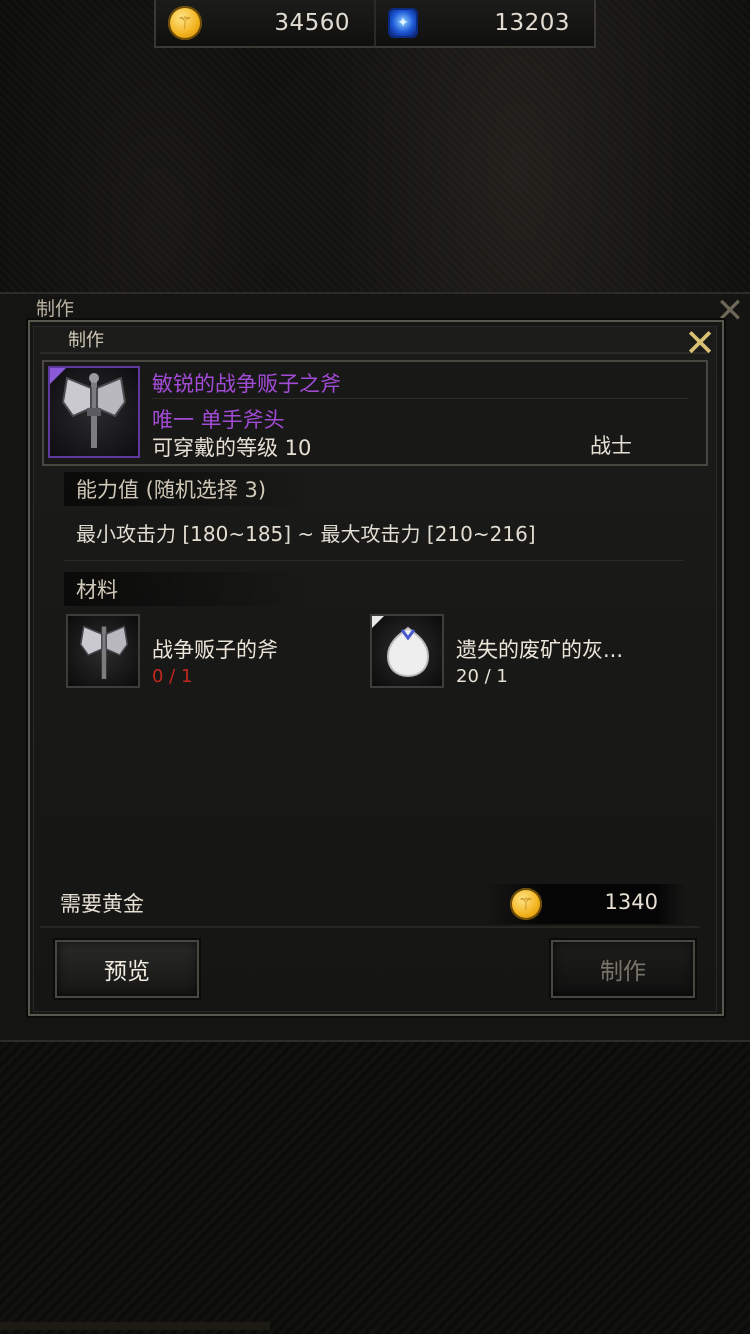 The image size is (750, 1334). What do you see at coordinates (86, 340) in the screenshot?
I see `panel-title: 制作` at bounding box center [86, 340].